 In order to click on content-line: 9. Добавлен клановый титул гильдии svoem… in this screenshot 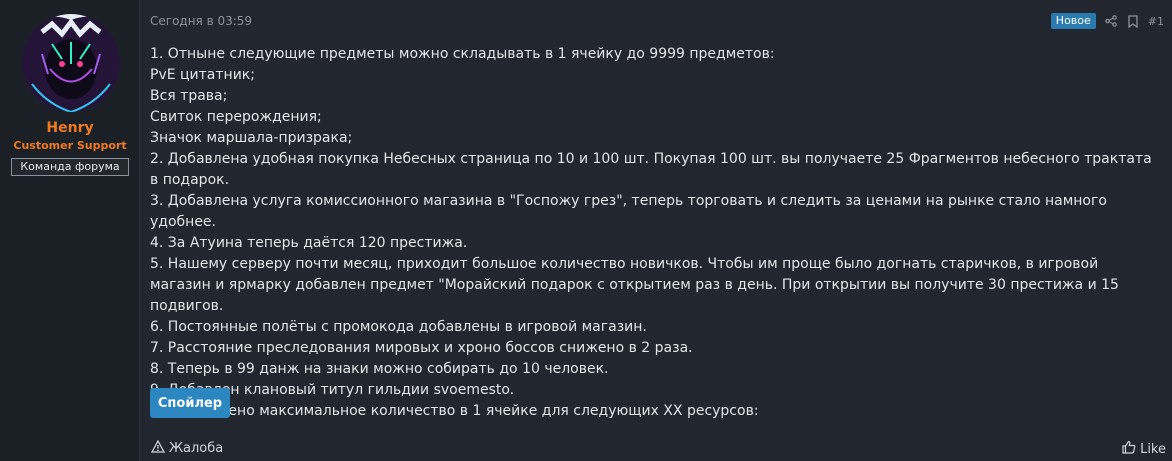, I will do `click(332, 390)`.